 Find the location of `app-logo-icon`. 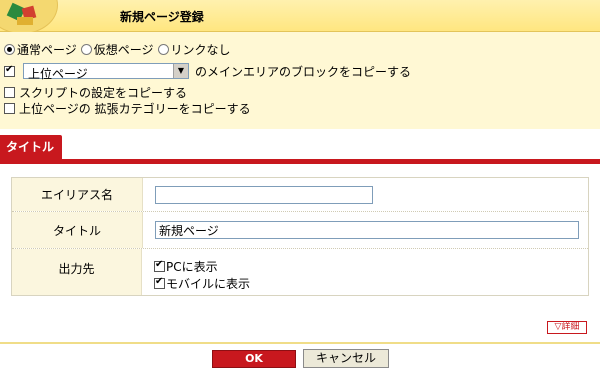

app-logo-icon is located at coordinates (29, 17).